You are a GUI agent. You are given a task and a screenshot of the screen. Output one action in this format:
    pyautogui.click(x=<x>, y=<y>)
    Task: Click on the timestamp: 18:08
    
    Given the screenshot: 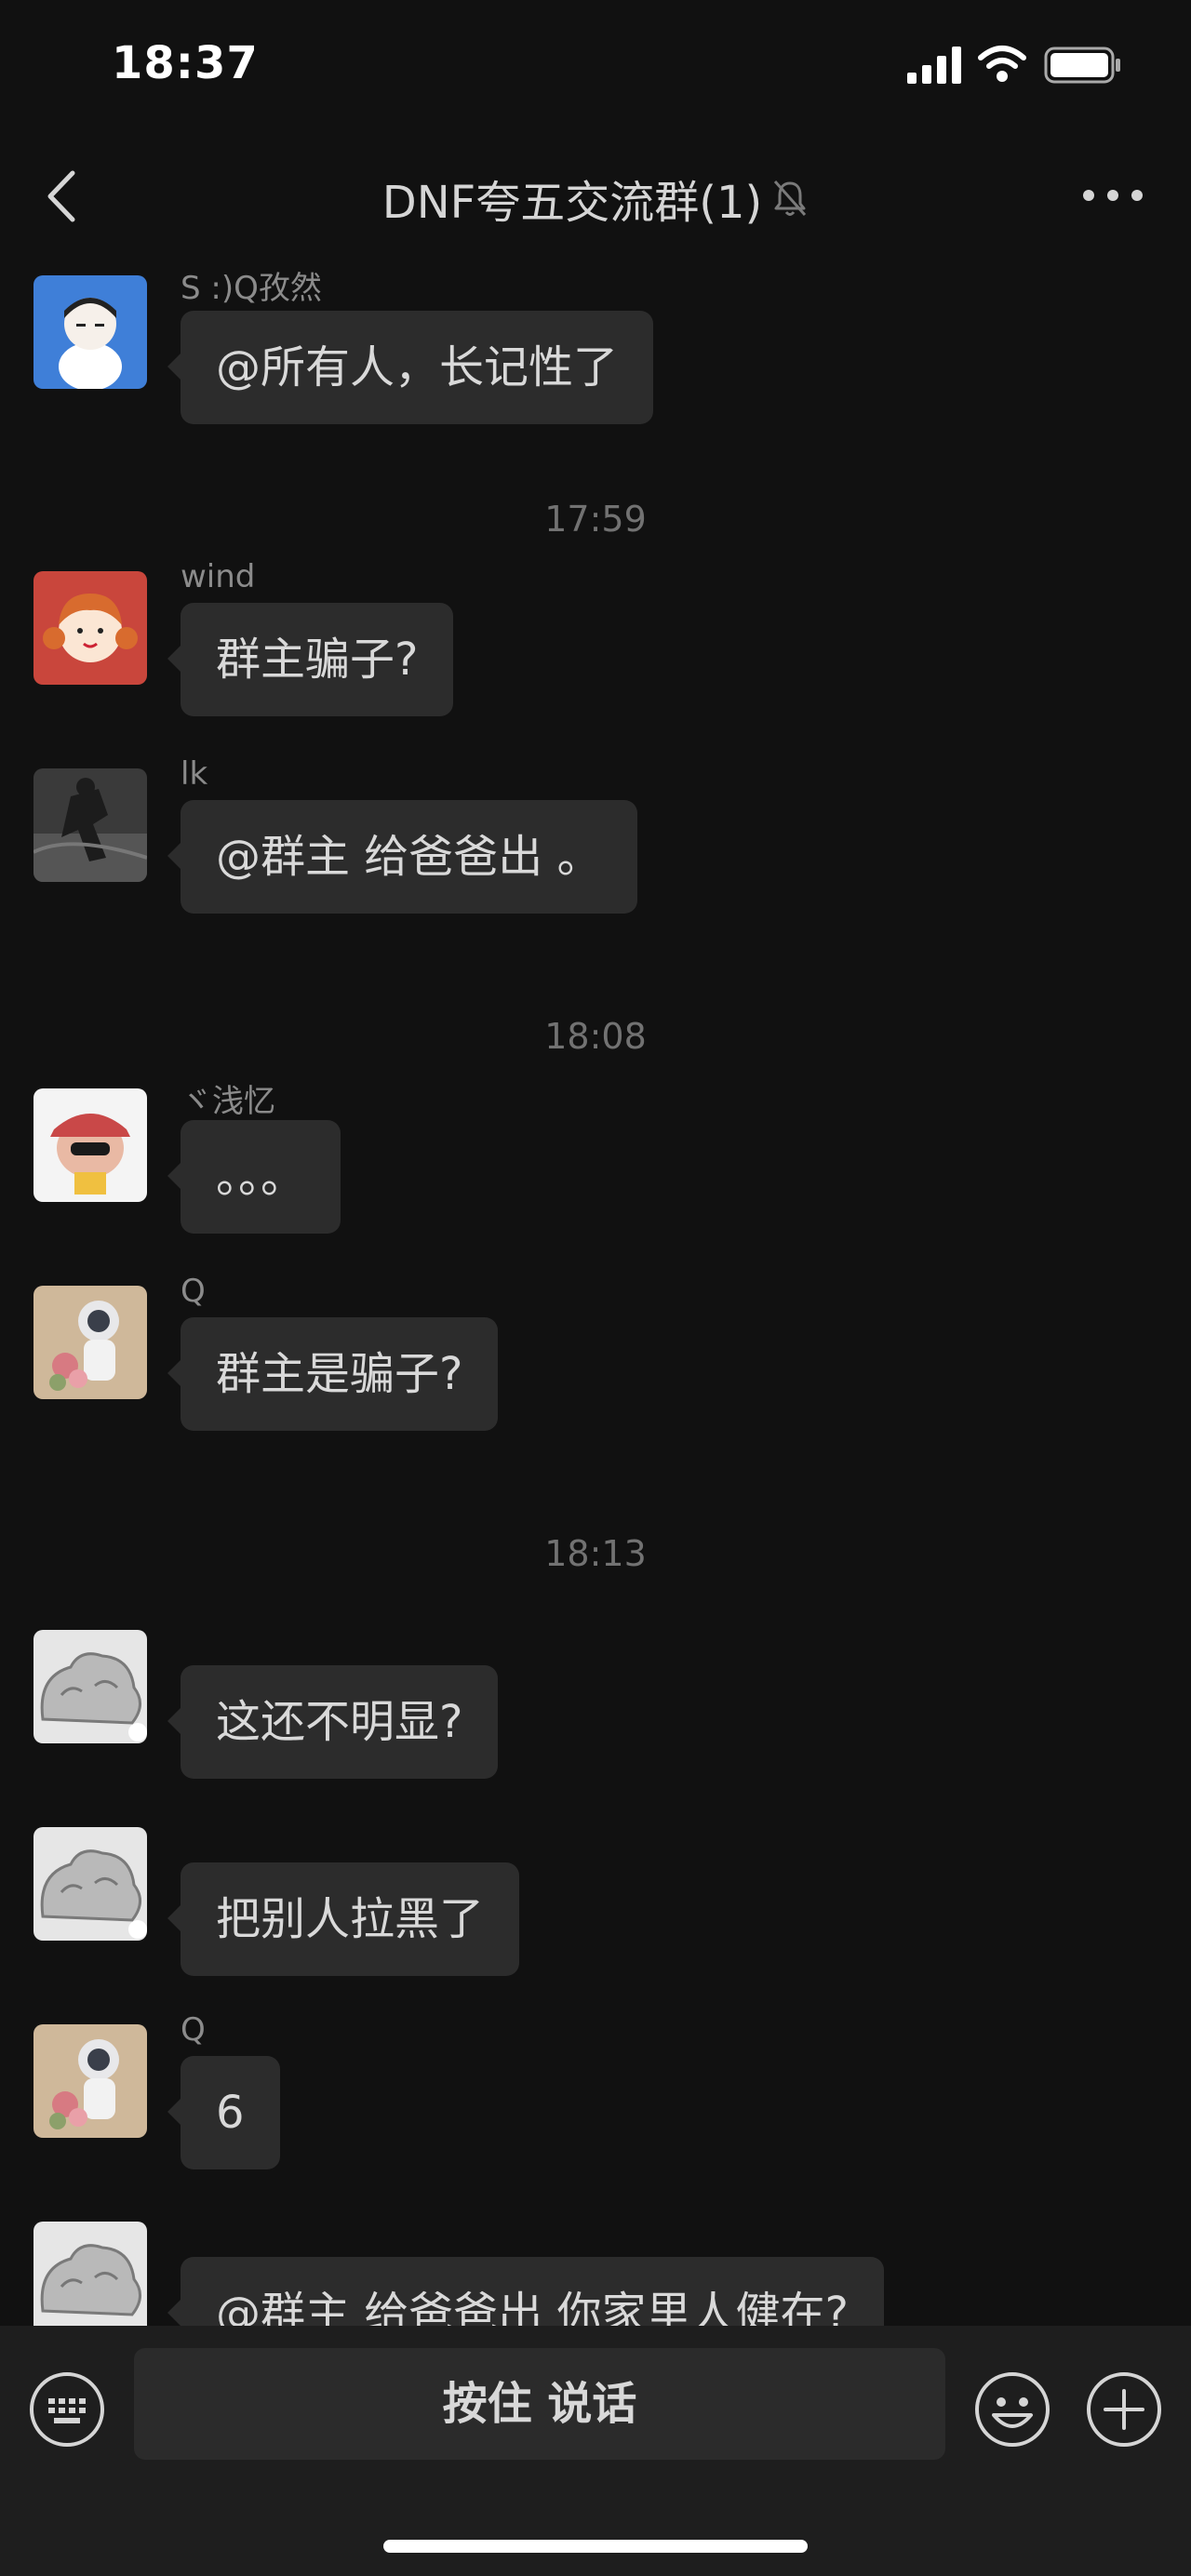 What is the action you would take?
    pyautogui.click(x=595, y=1036)
    